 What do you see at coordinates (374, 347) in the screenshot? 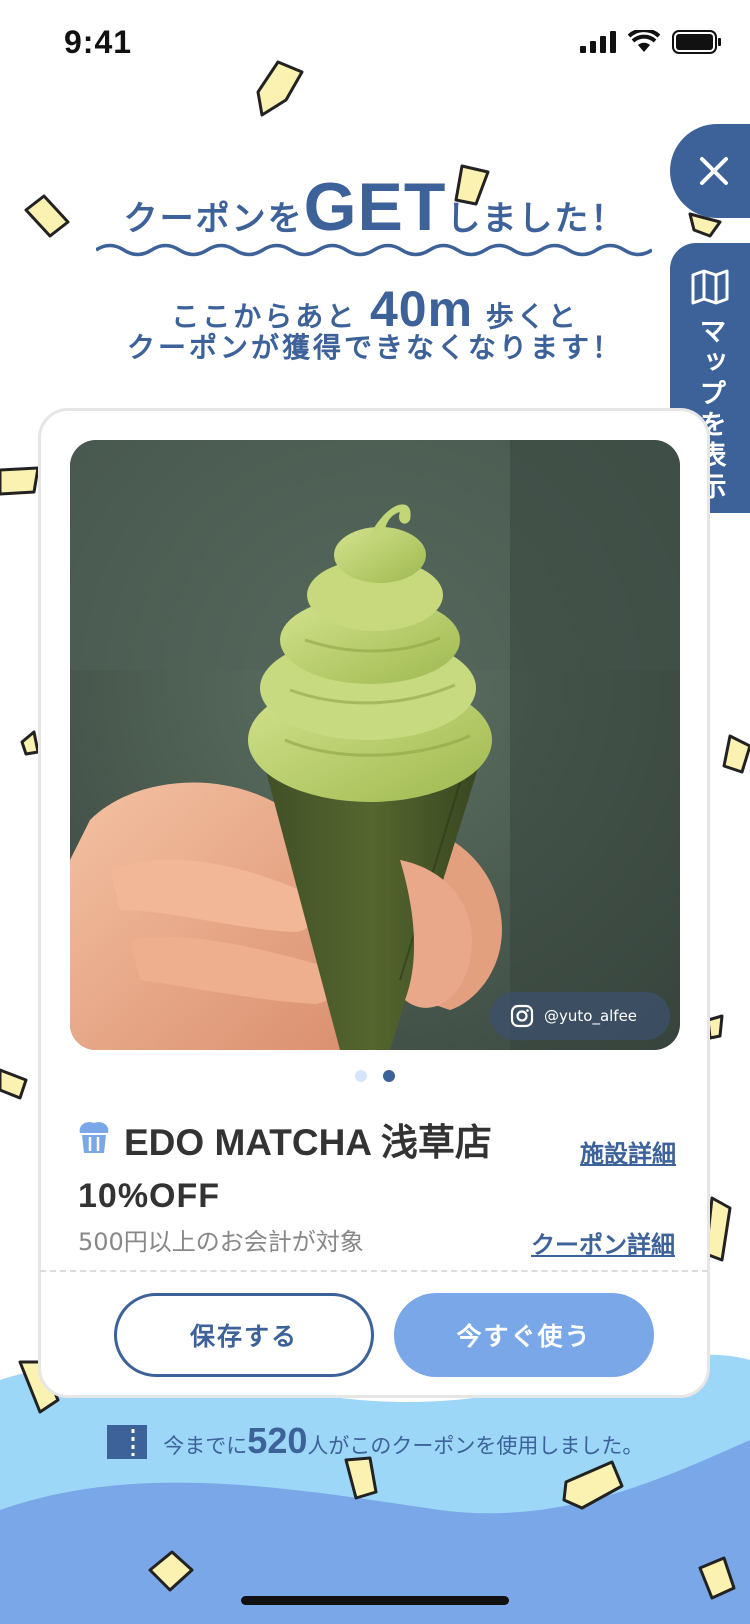
I see `distance-warning-line2: クーポンが獲得できなくなります！` at bounding box center [374, 347].